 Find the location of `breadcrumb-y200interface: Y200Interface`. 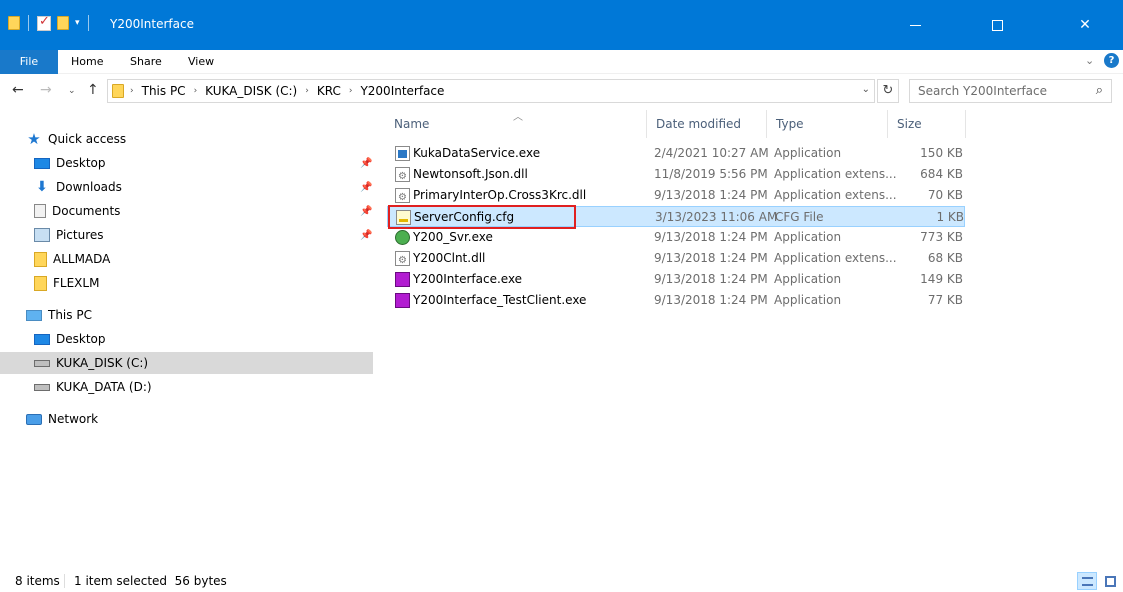

breadcrumb-y200interface: Y200Interface is located at coordinates (402, 91).